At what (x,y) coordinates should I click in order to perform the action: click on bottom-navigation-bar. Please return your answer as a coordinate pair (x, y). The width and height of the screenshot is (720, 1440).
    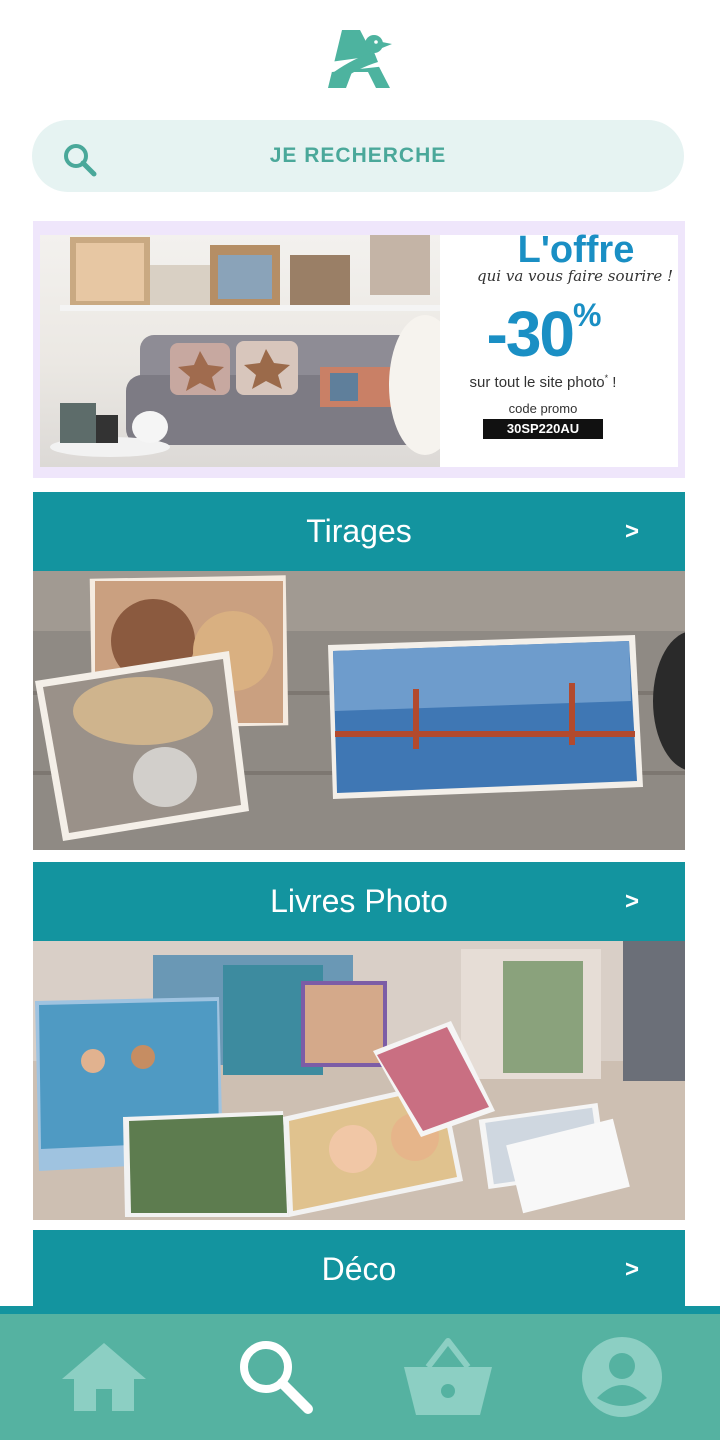
    Looking at the image, I should click on (360, 1377).